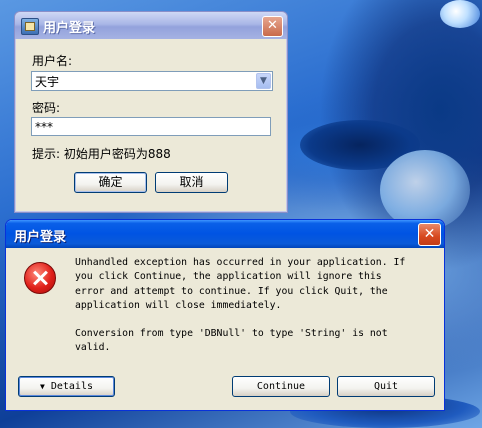 The width and height of the screenshot is (482, 428). Describe the element at coordinates (71, 386) in the screenshot. I see `details-label: Details` at that location.